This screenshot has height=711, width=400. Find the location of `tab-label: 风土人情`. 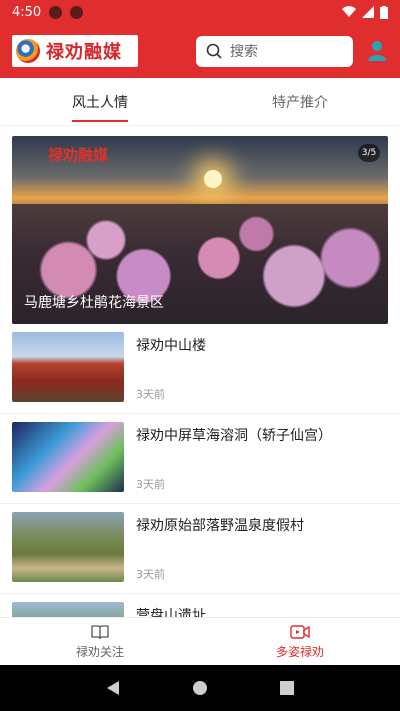

tab-label: 风土人情 is located at coordinates (100, 102).